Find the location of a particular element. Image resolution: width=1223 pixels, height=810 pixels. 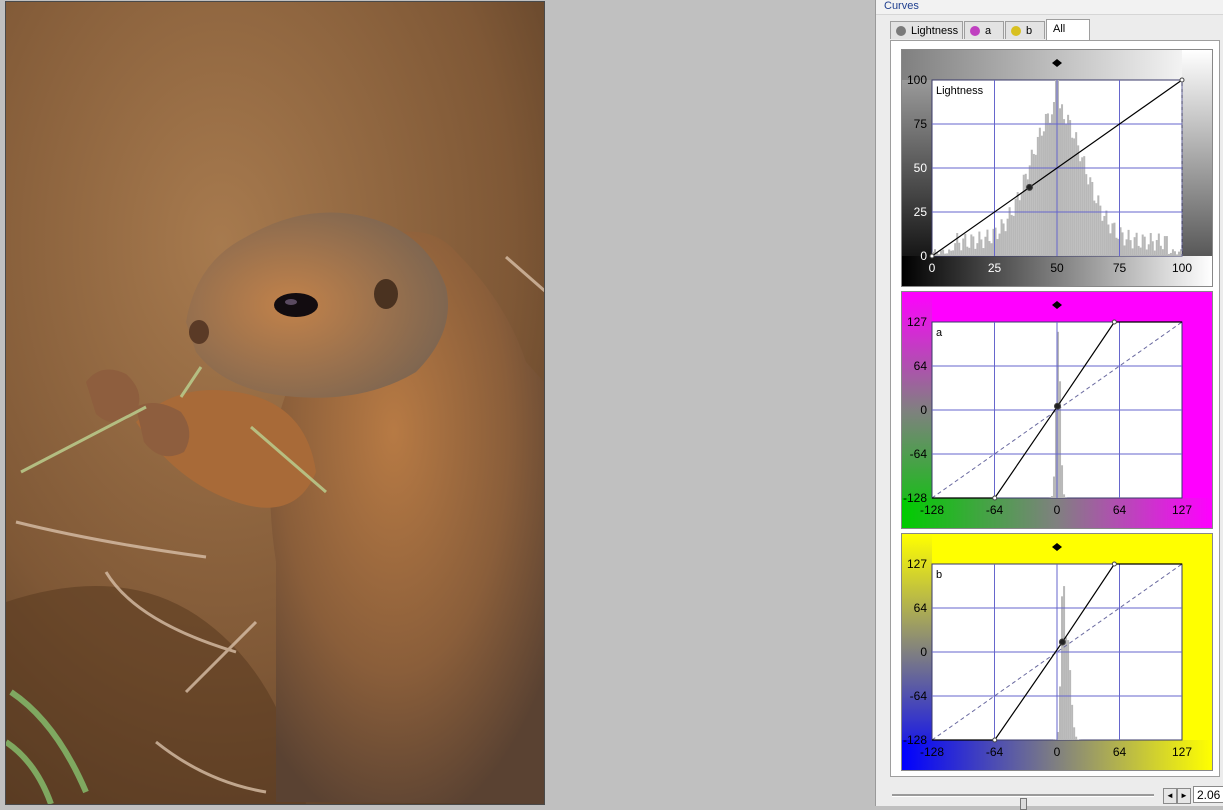

curve-label: b is located at coordinates (939, 575).